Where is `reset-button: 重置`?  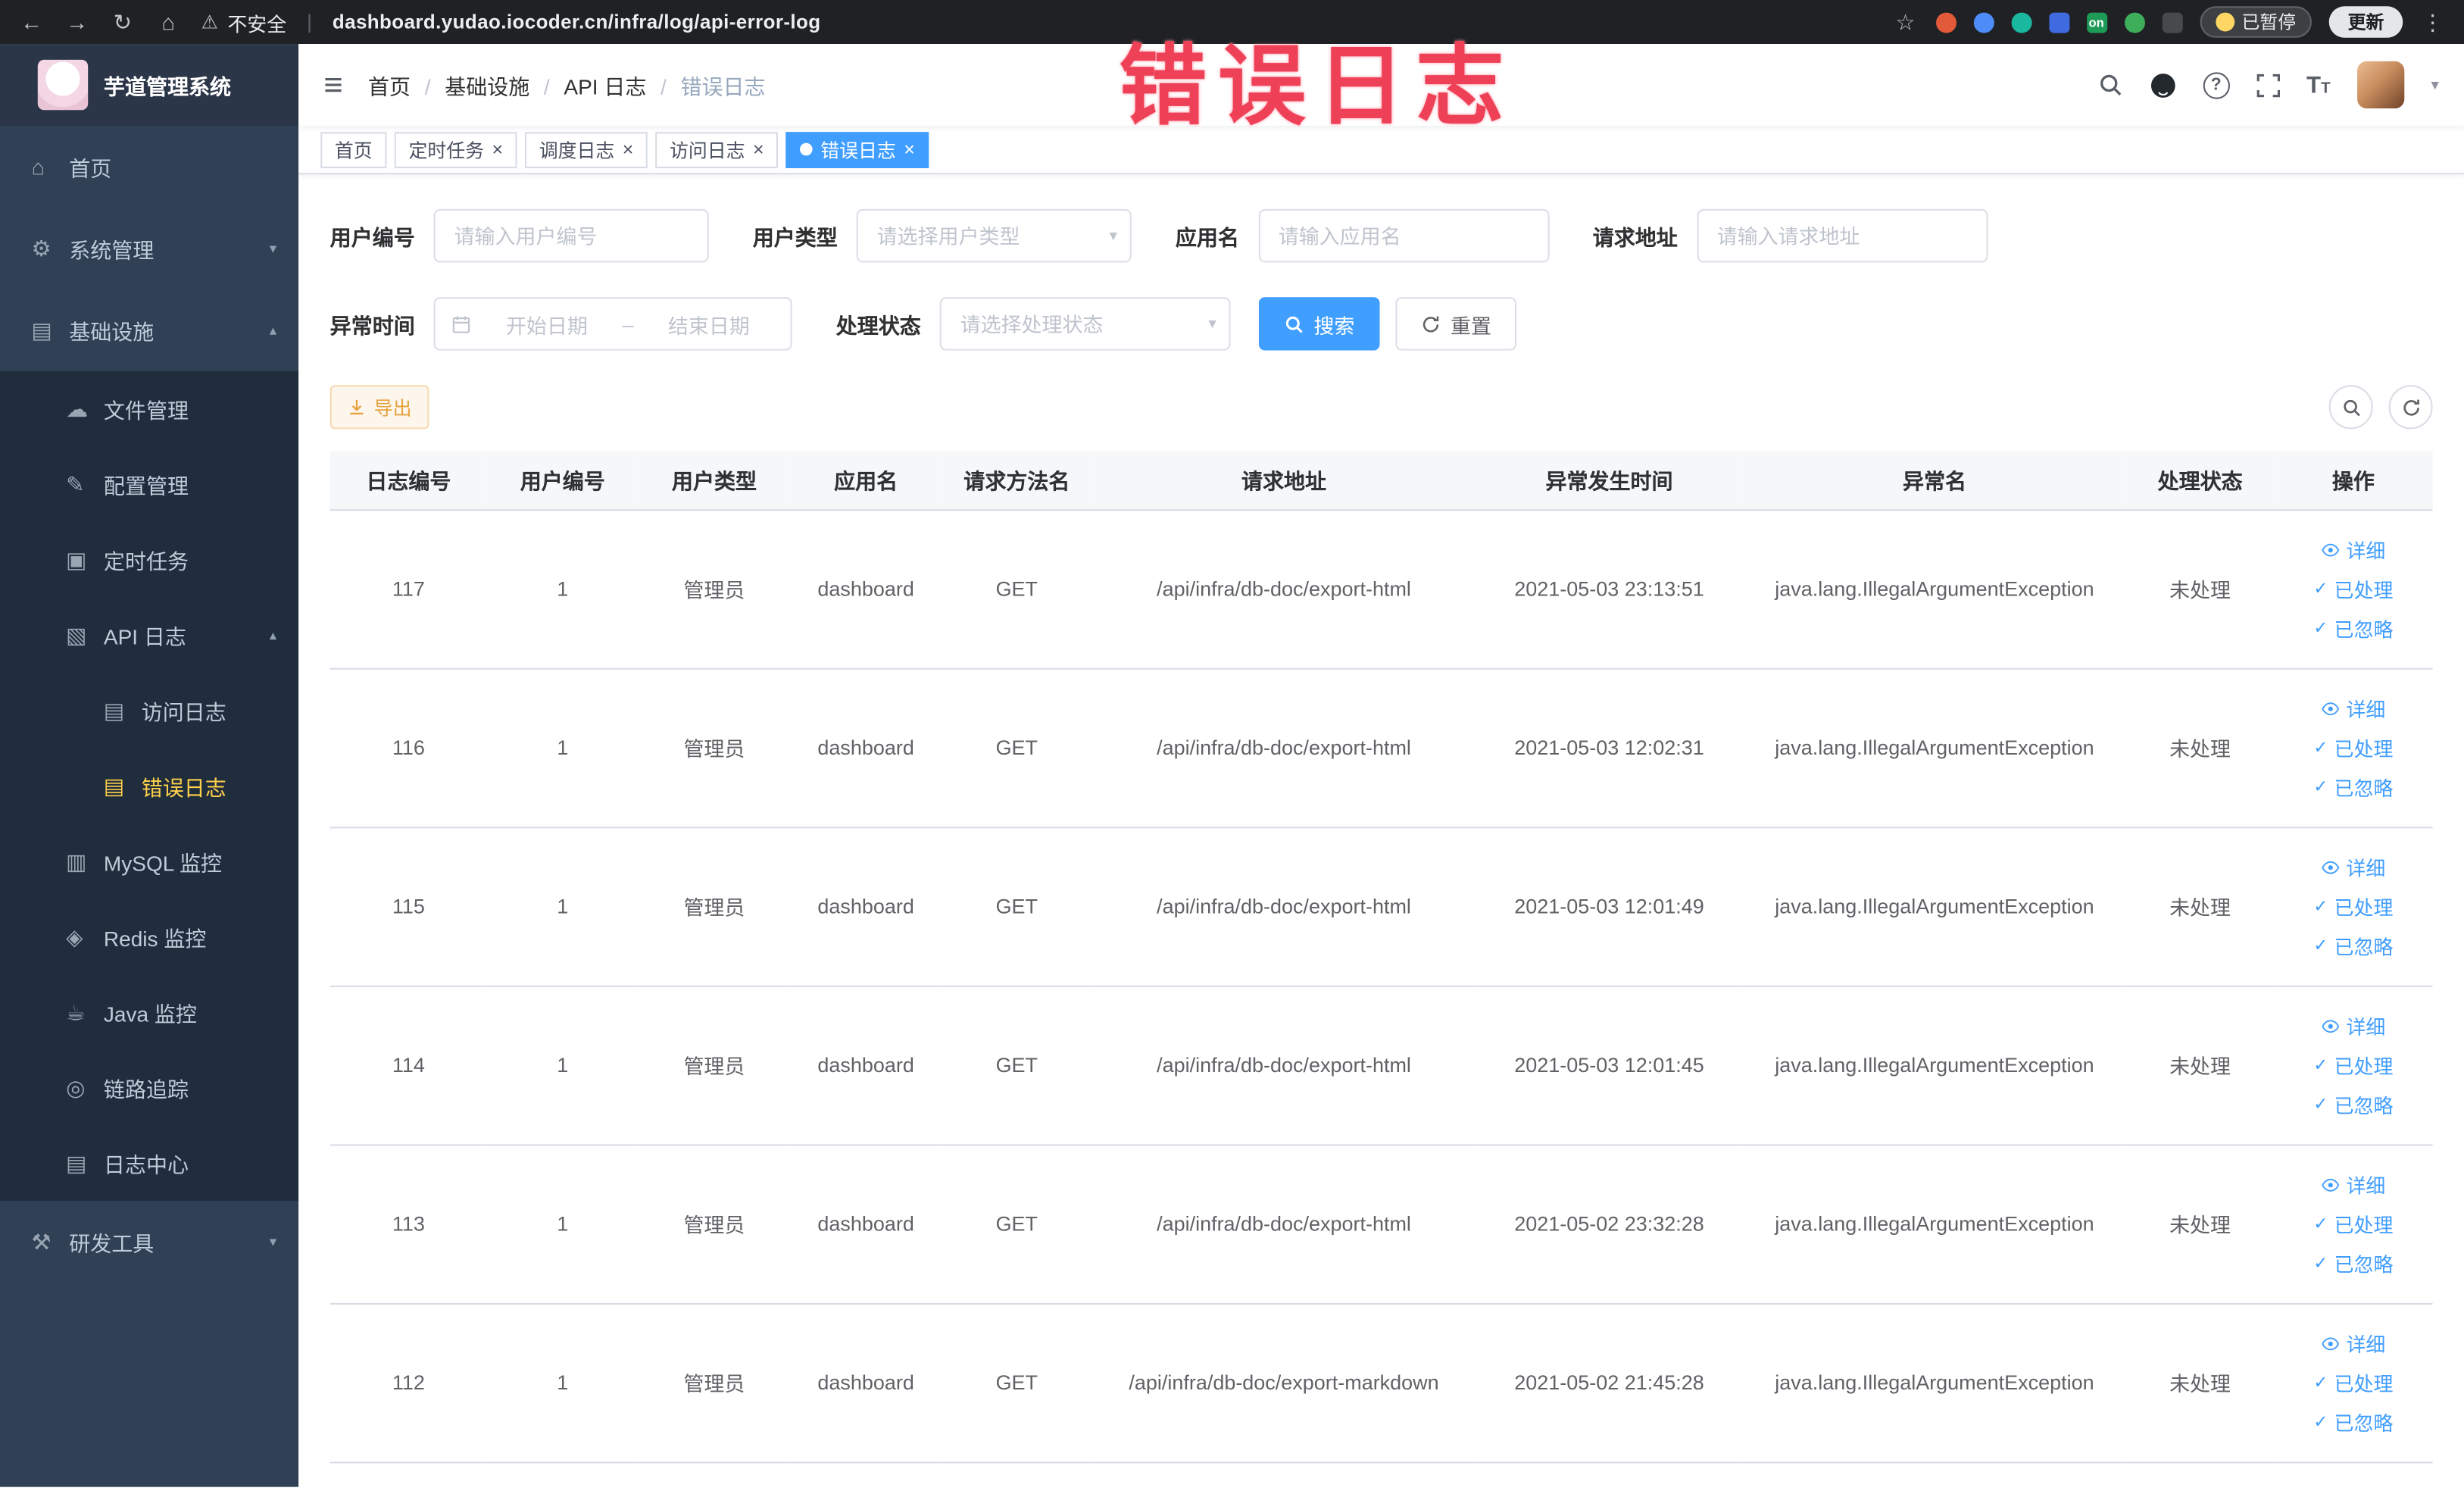
reset-button: 重置 is located at coordinates (1456, 324).